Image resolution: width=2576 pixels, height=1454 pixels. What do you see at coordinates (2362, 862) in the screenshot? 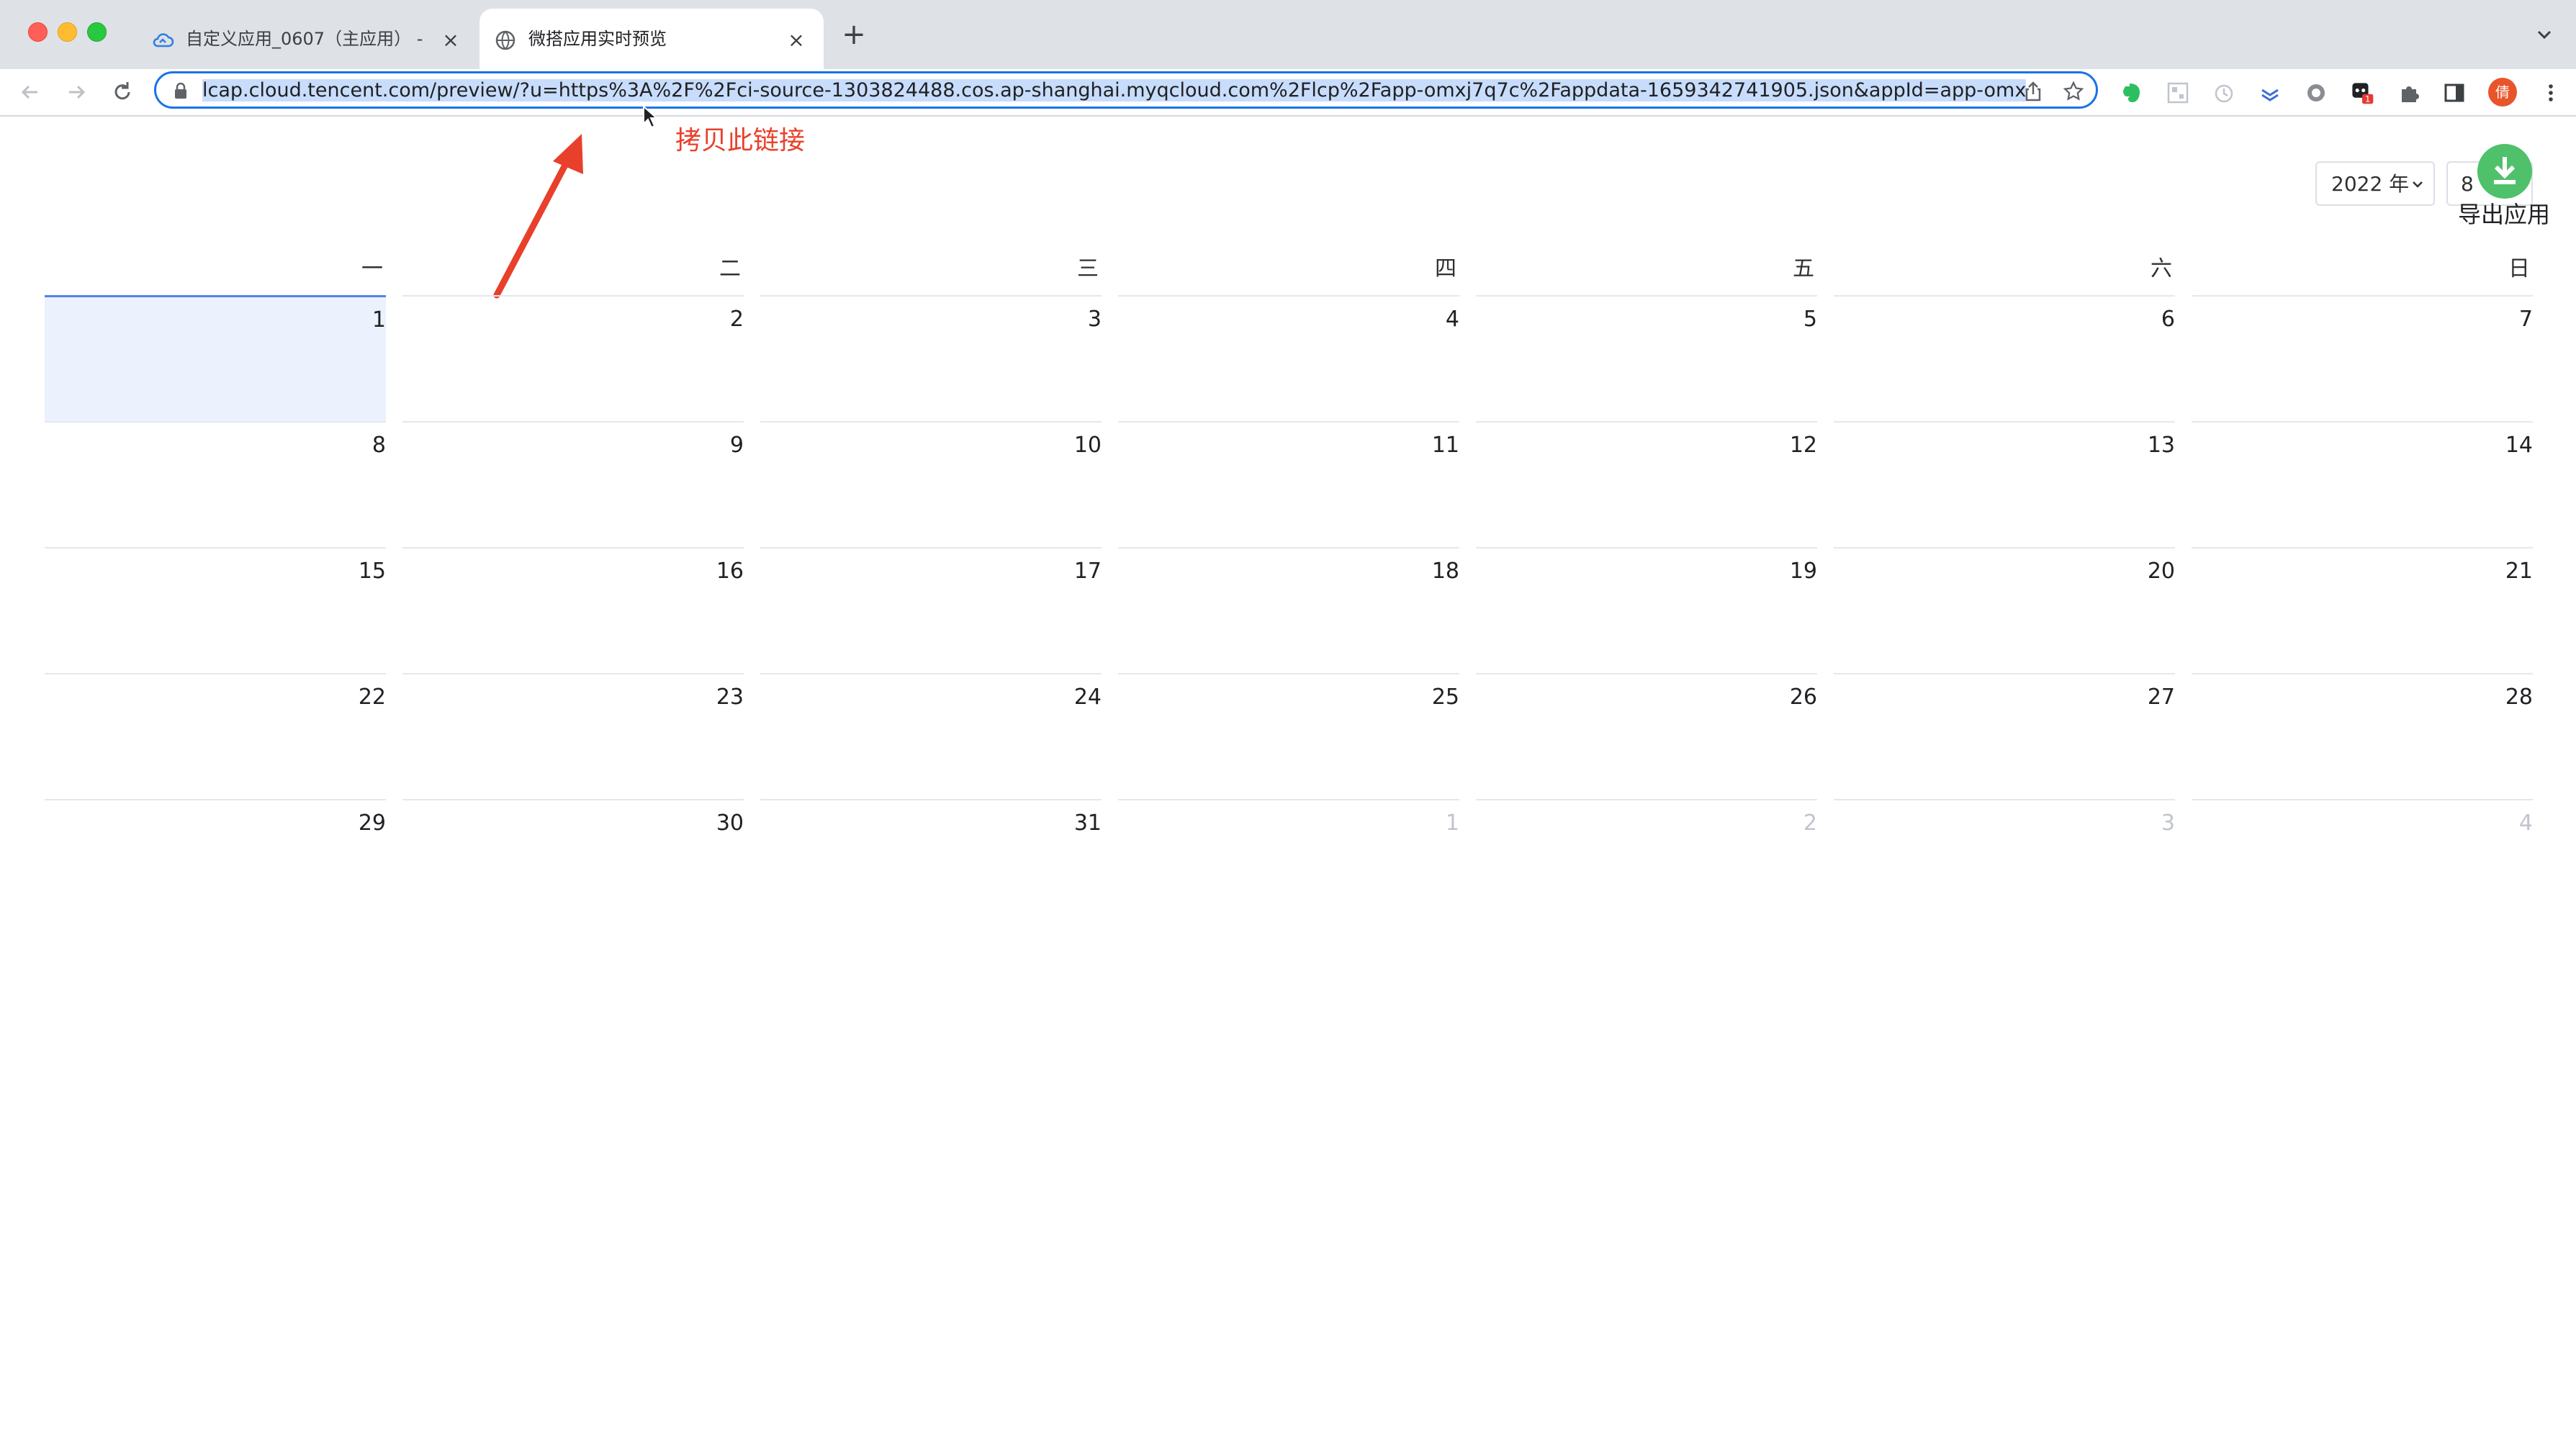
I see `calendar-day-cell-other-month: 4` at bounding box center [2362, 862].